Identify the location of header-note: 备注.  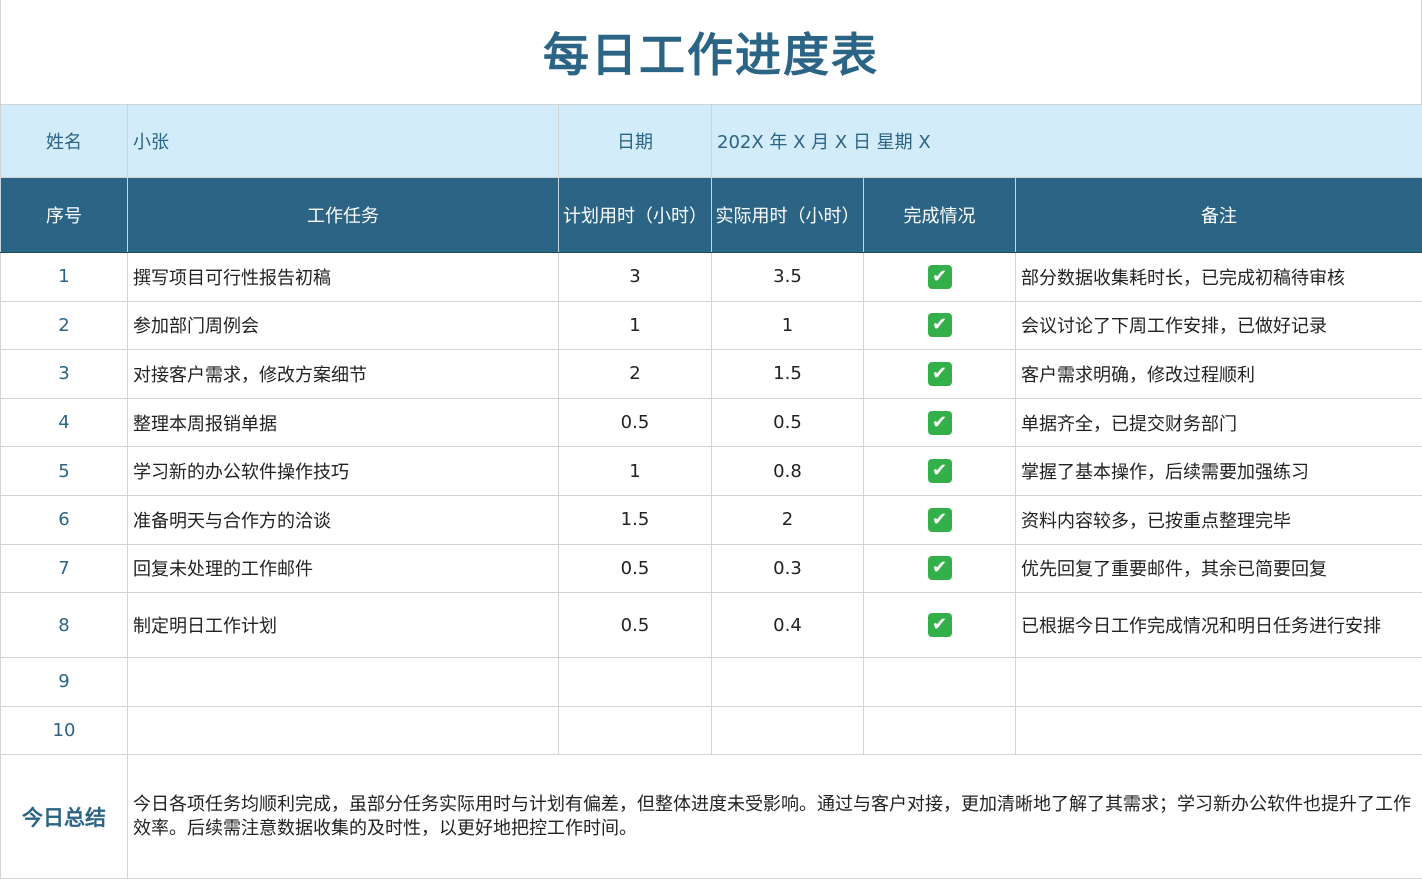
(1219, 215).